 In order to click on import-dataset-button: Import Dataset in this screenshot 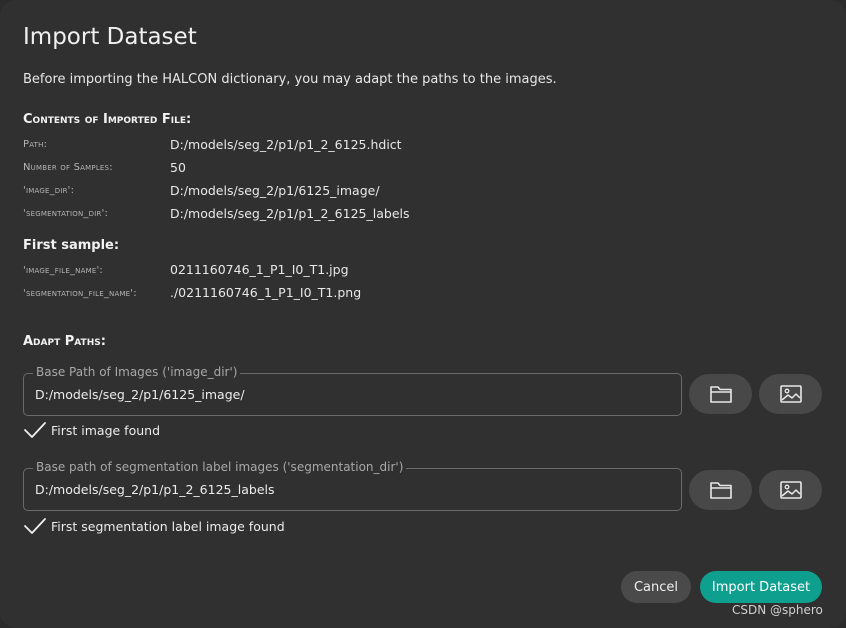, I will do `click(761, 587)`.